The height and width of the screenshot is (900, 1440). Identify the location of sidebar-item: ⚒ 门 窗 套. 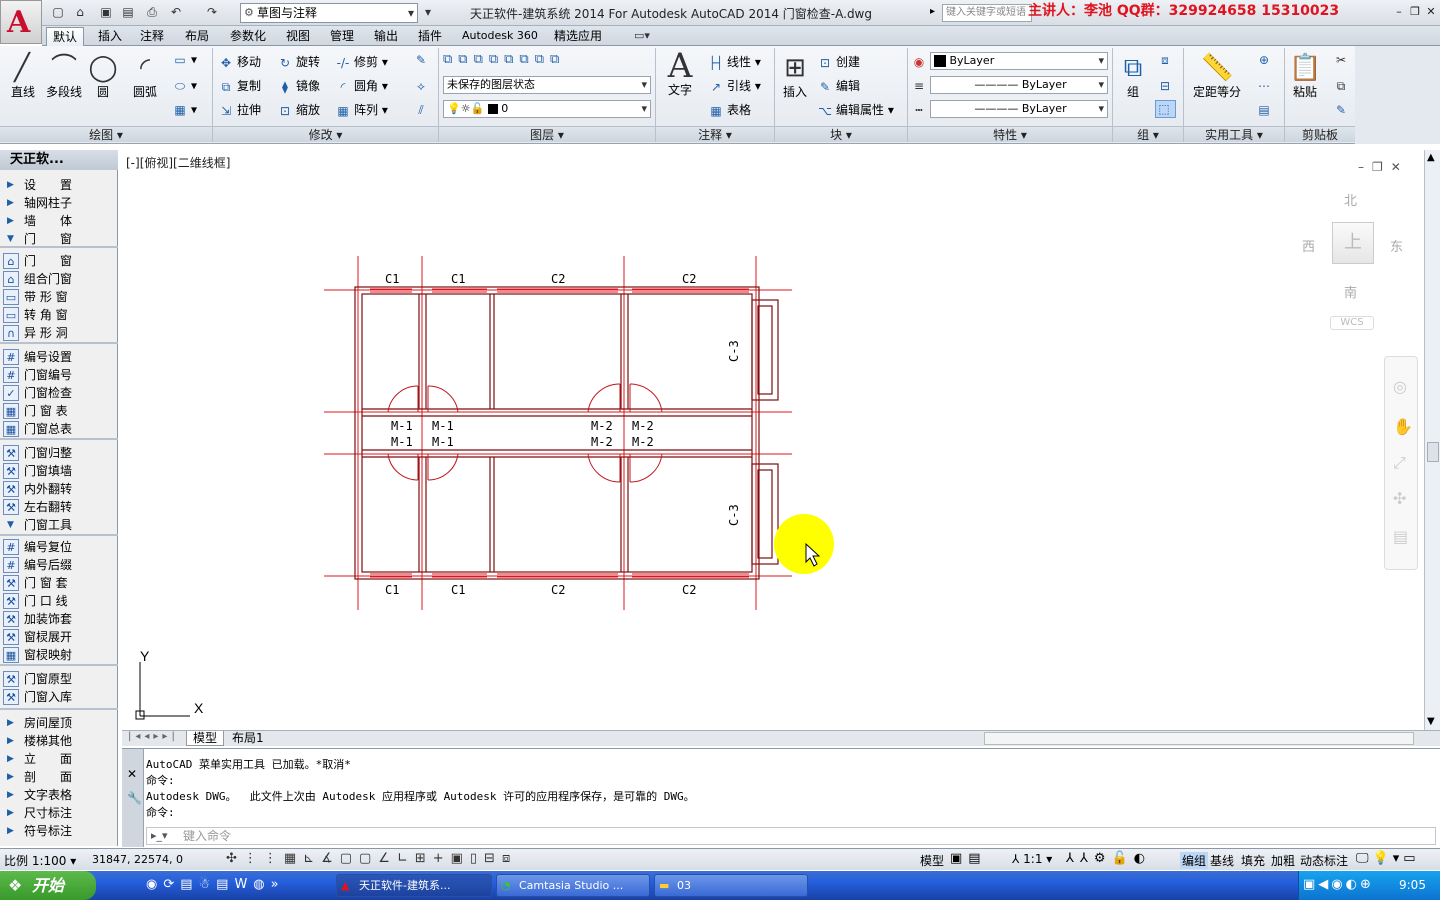
(59, 583).